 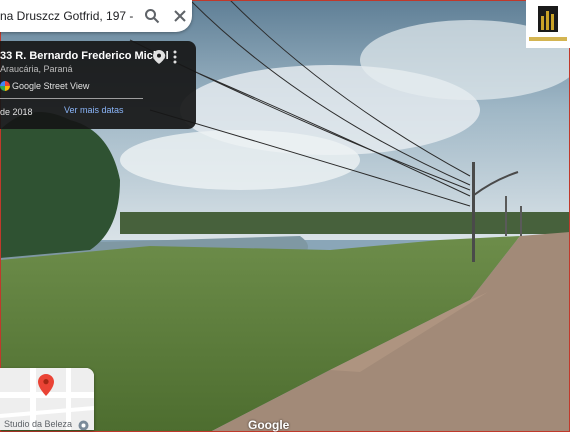 I want to click on place-title: 33 R. Bernardo Frederico Michel, so click(x=84, y=56).